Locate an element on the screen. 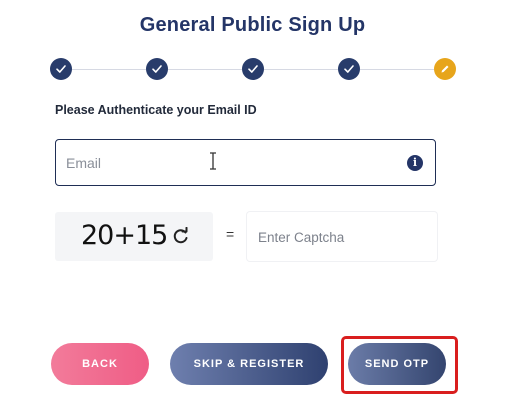 This screenshot has height=418, width=505. info-icon: i is located at coordinates (415, 163).